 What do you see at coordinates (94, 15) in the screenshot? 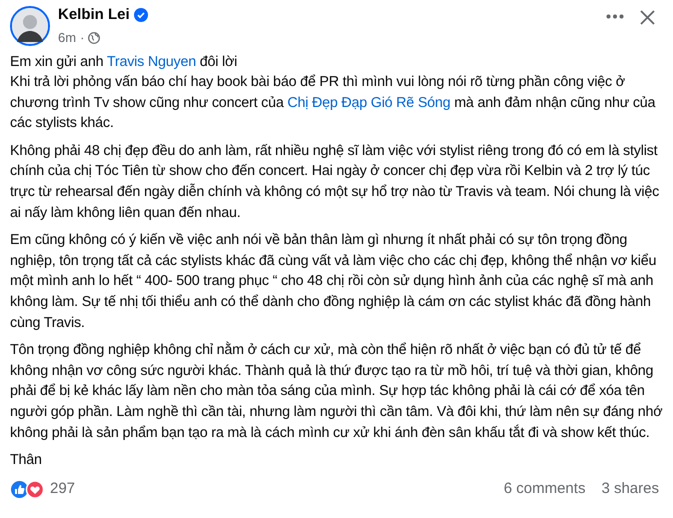
I see `author-name: Kelbin Lei` at bounding box center [94, 15].